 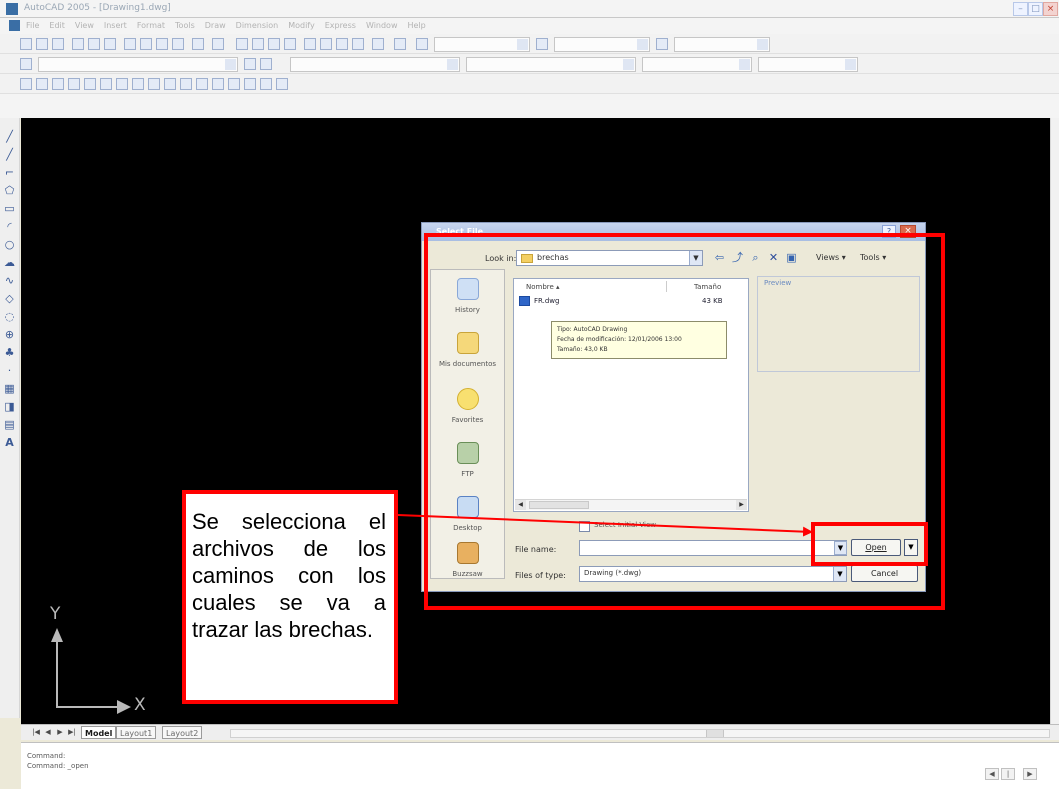 What do you see at coordinates (242, 44) in the screenshot?
I see `pan-icon` at bounding box center [242, 44].